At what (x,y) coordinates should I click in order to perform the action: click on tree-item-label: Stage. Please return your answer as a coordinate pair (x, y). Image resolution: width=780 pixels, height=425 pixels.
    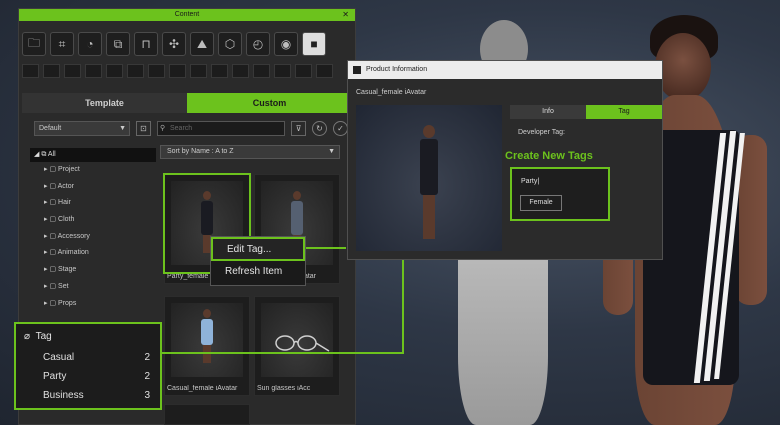
    Looking at the image, I should click on (67, 270).